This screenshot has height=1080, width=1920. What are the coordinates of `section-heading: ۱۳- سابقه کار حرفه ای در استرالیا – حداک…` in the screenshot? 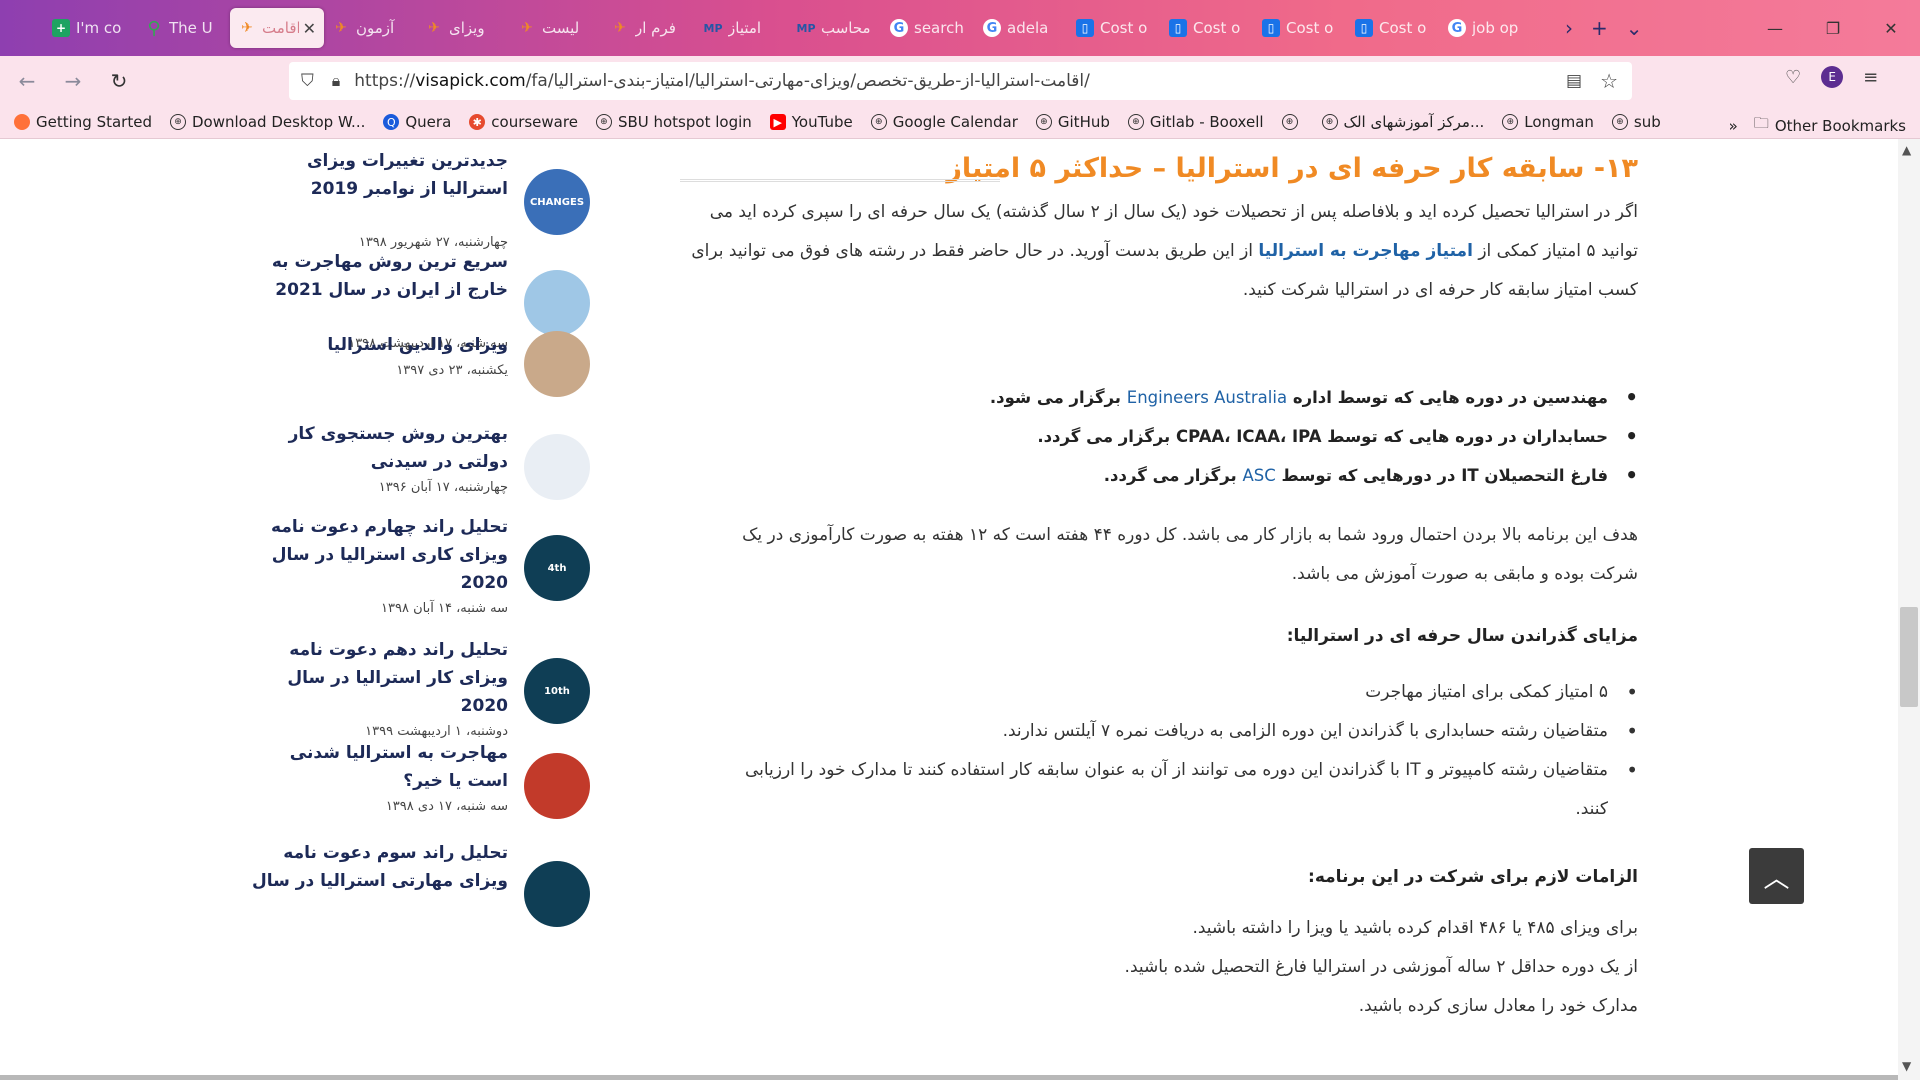 It's located at (1292, 168).